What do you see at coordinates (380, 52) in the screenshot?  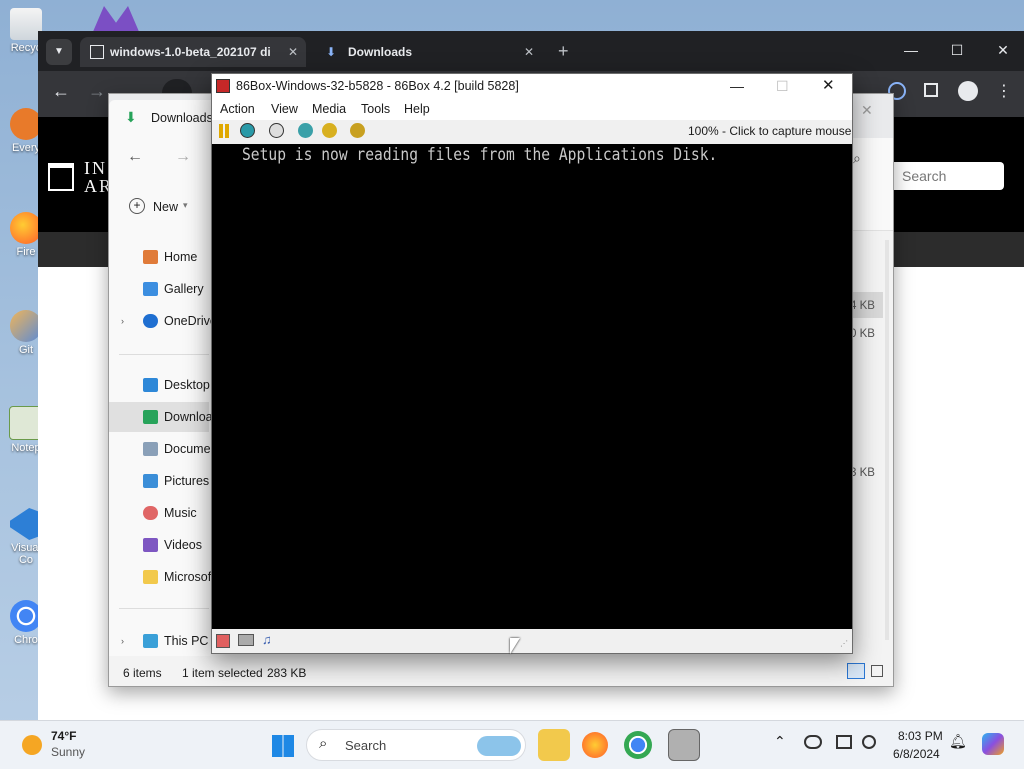 I see `tab-label: Downloads` at bounding box center [380, 52].